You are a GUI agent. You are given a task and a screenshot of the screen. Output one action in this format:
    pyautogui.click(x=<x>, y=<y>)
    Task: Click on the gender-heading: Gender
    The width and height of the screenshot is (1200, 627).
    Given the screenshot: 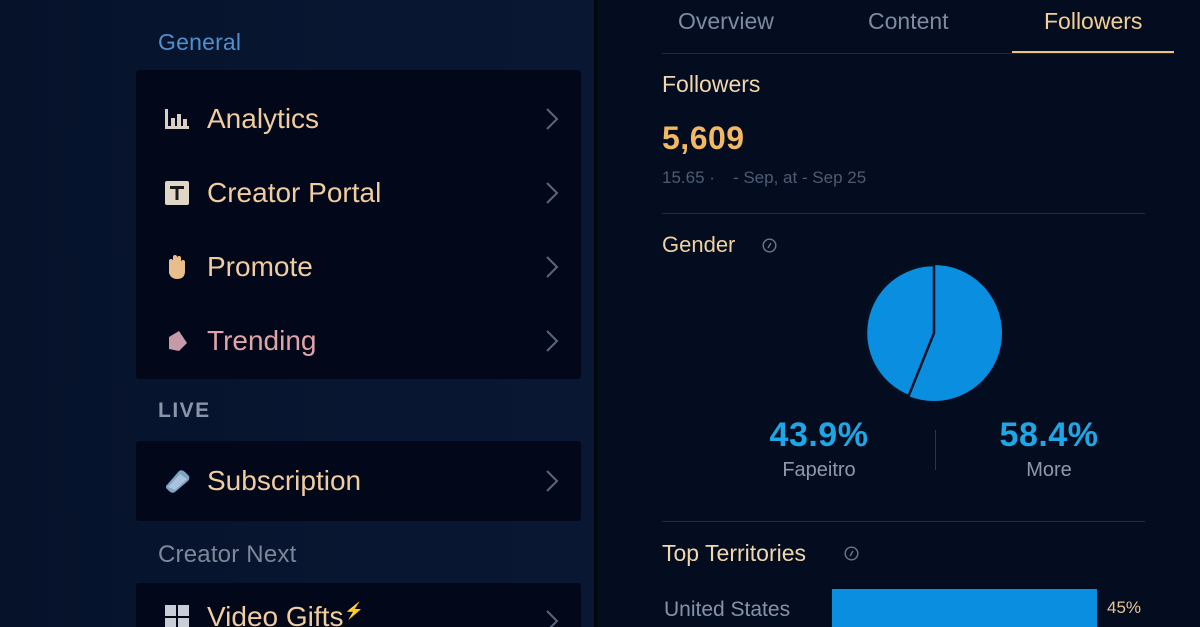 What is the action you would take?
    pyautogui.click(x=699, y=244)
    